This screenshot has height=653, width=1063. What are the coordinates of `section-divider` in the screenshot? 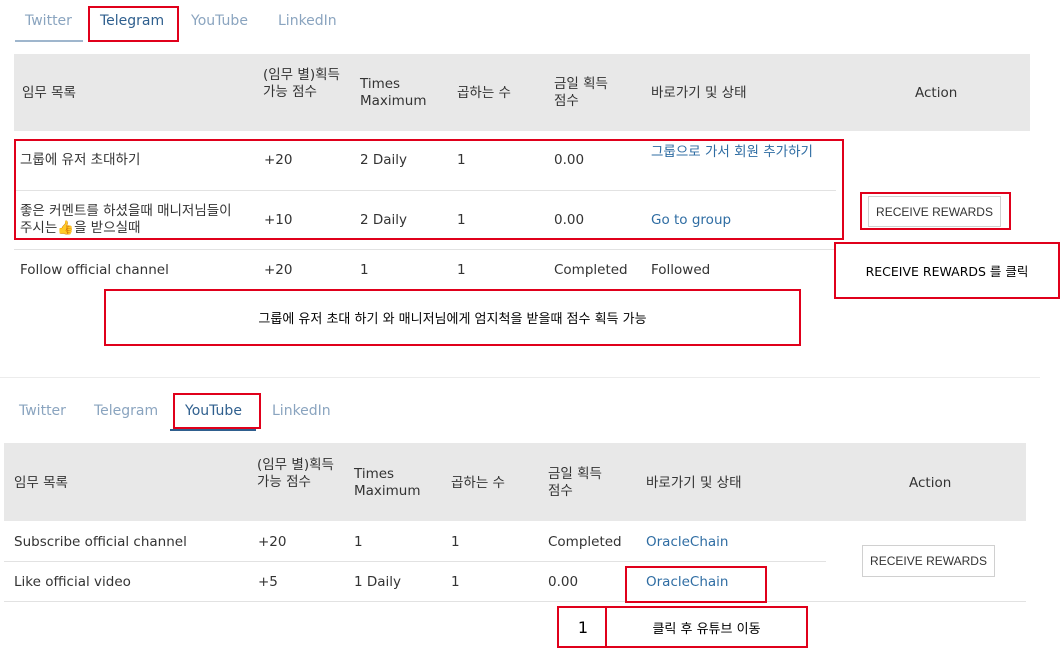 It's located at (520, 377).